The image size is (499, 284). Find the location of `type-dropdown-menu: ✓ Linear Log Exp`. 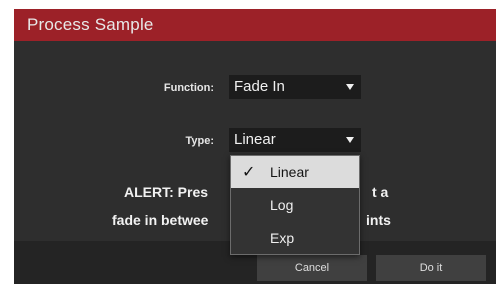

type-dropdown-menu: ✓ Linear Log Exp is located at coordinates (295, 205).